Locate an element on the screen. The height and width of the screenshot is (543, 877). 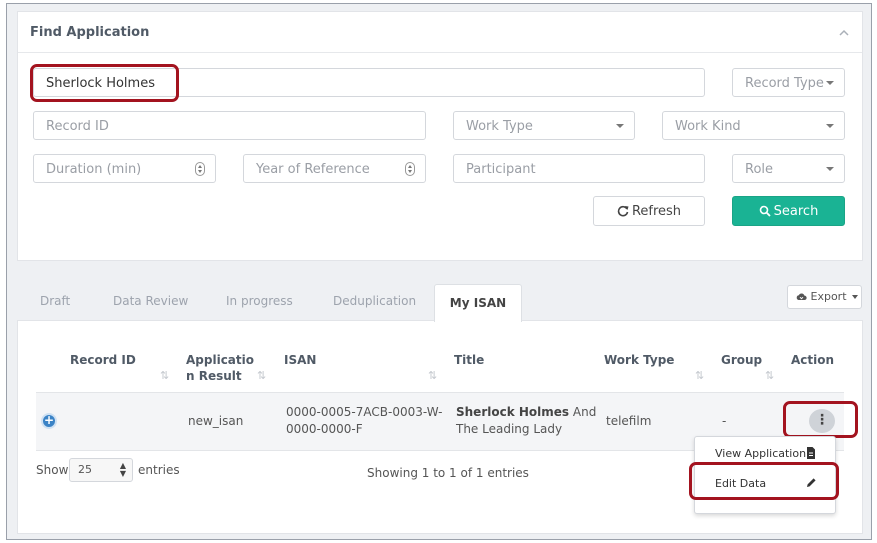
col-group: Group is located at coordinates (741, 360).